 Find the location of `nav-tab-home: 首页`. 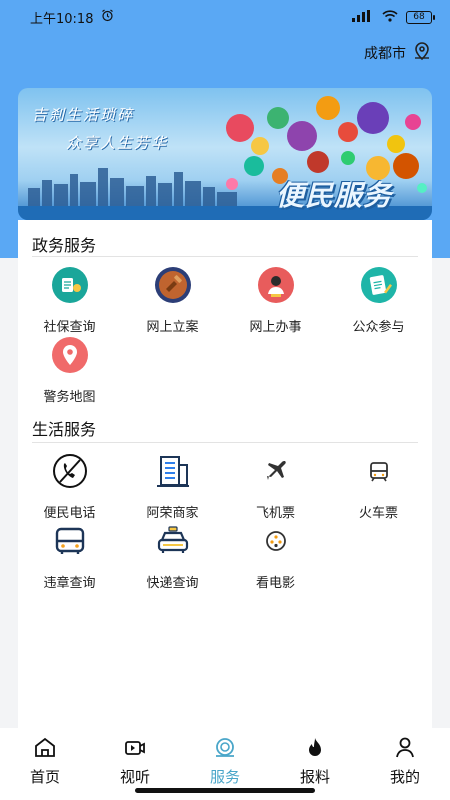

nav-tab-home: 首页 is located at coordinates (45, 764).